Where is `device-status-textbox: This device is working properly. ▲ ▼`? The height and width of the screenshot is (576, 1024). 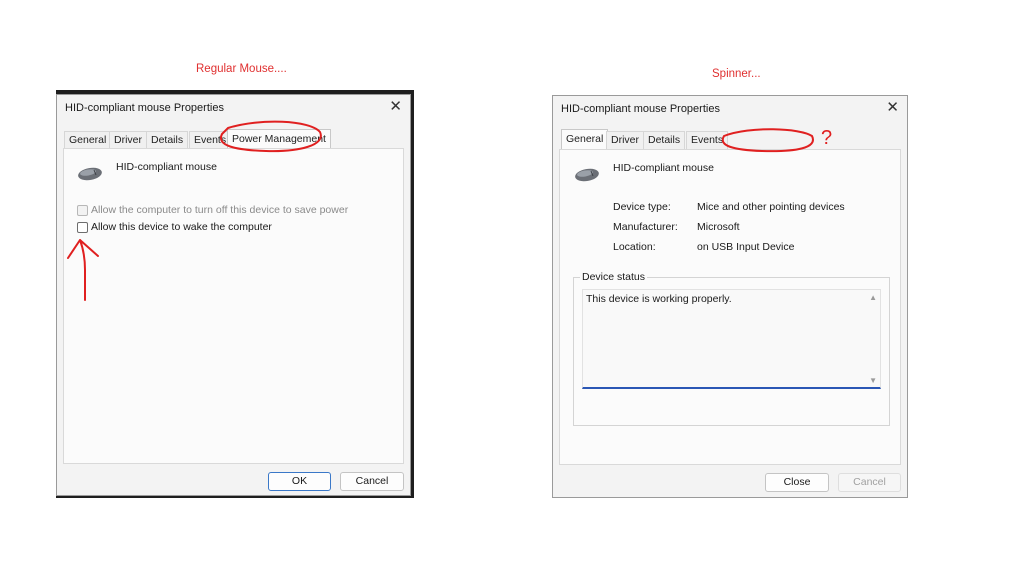
device-status-textbox: This device is working properly. ▲ ▼ is located at coordinates (731, 339).